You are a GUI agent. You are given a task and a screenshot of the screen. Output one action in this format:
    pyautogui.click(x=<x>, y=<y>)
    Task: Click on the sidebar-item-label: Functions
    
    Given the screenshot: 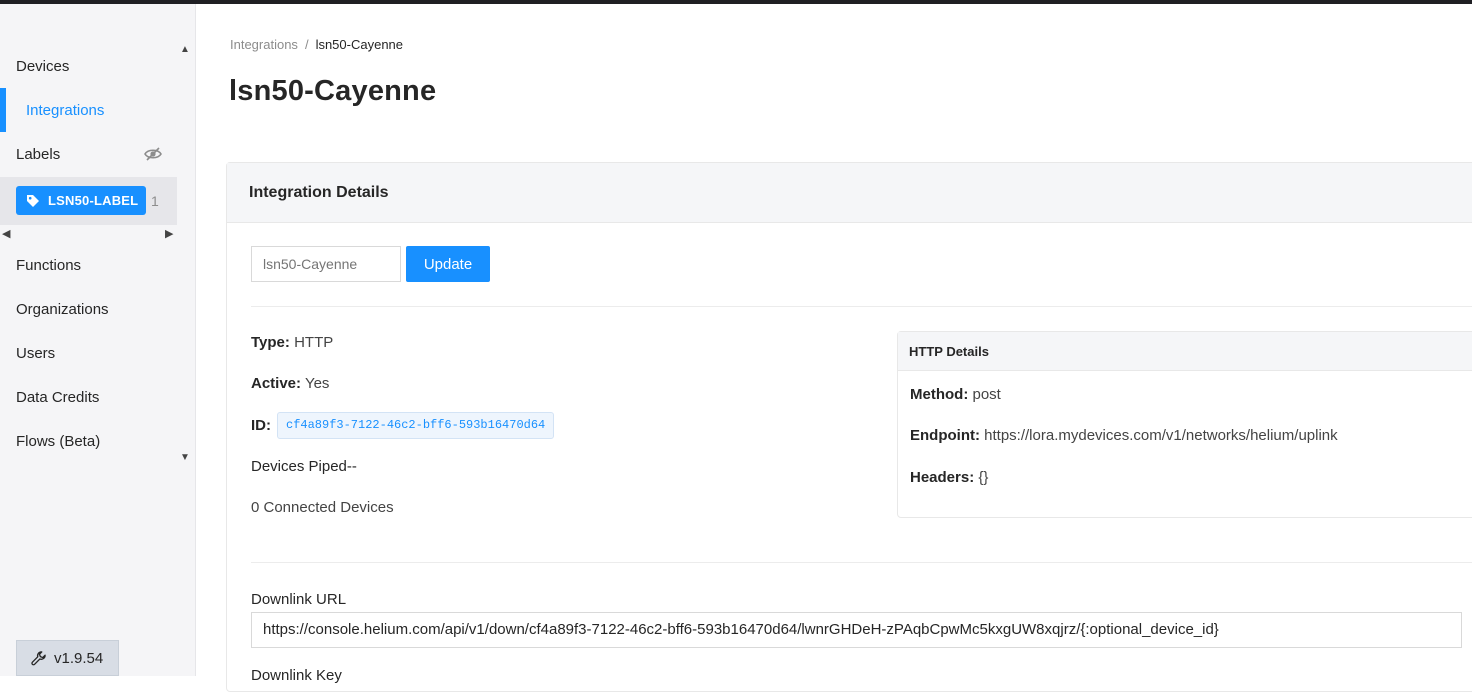 What is the action you would take?
    pyautogui.click(x=49, y=265)
    